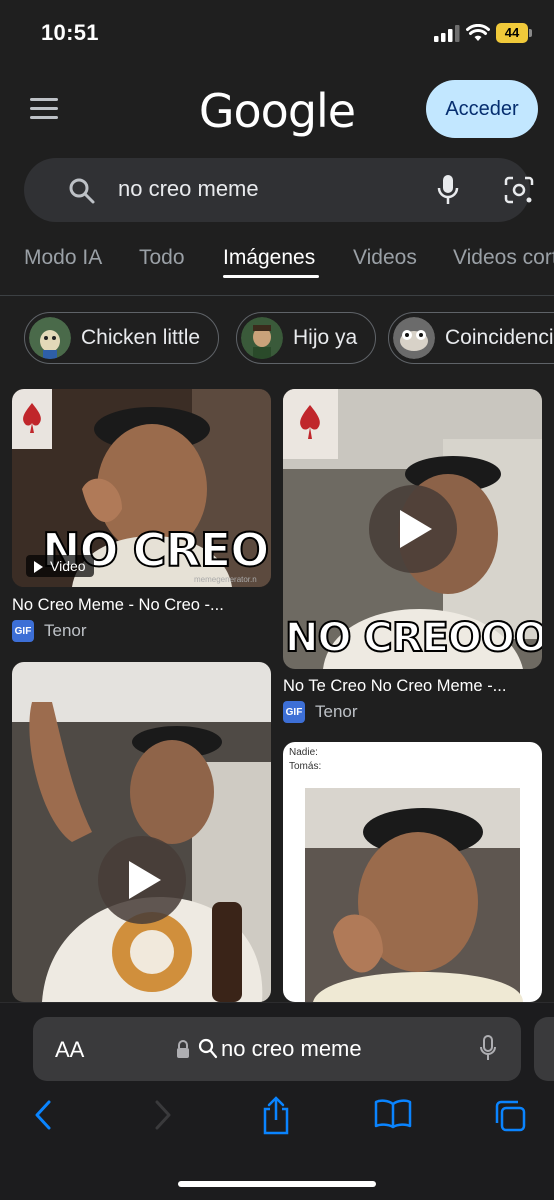 This screenshot has width=554, height=1200. What do you see at coordinates (162, 258) in the screenshot?
I see `tab-todo: Todo` at bounding box center [162, 258].